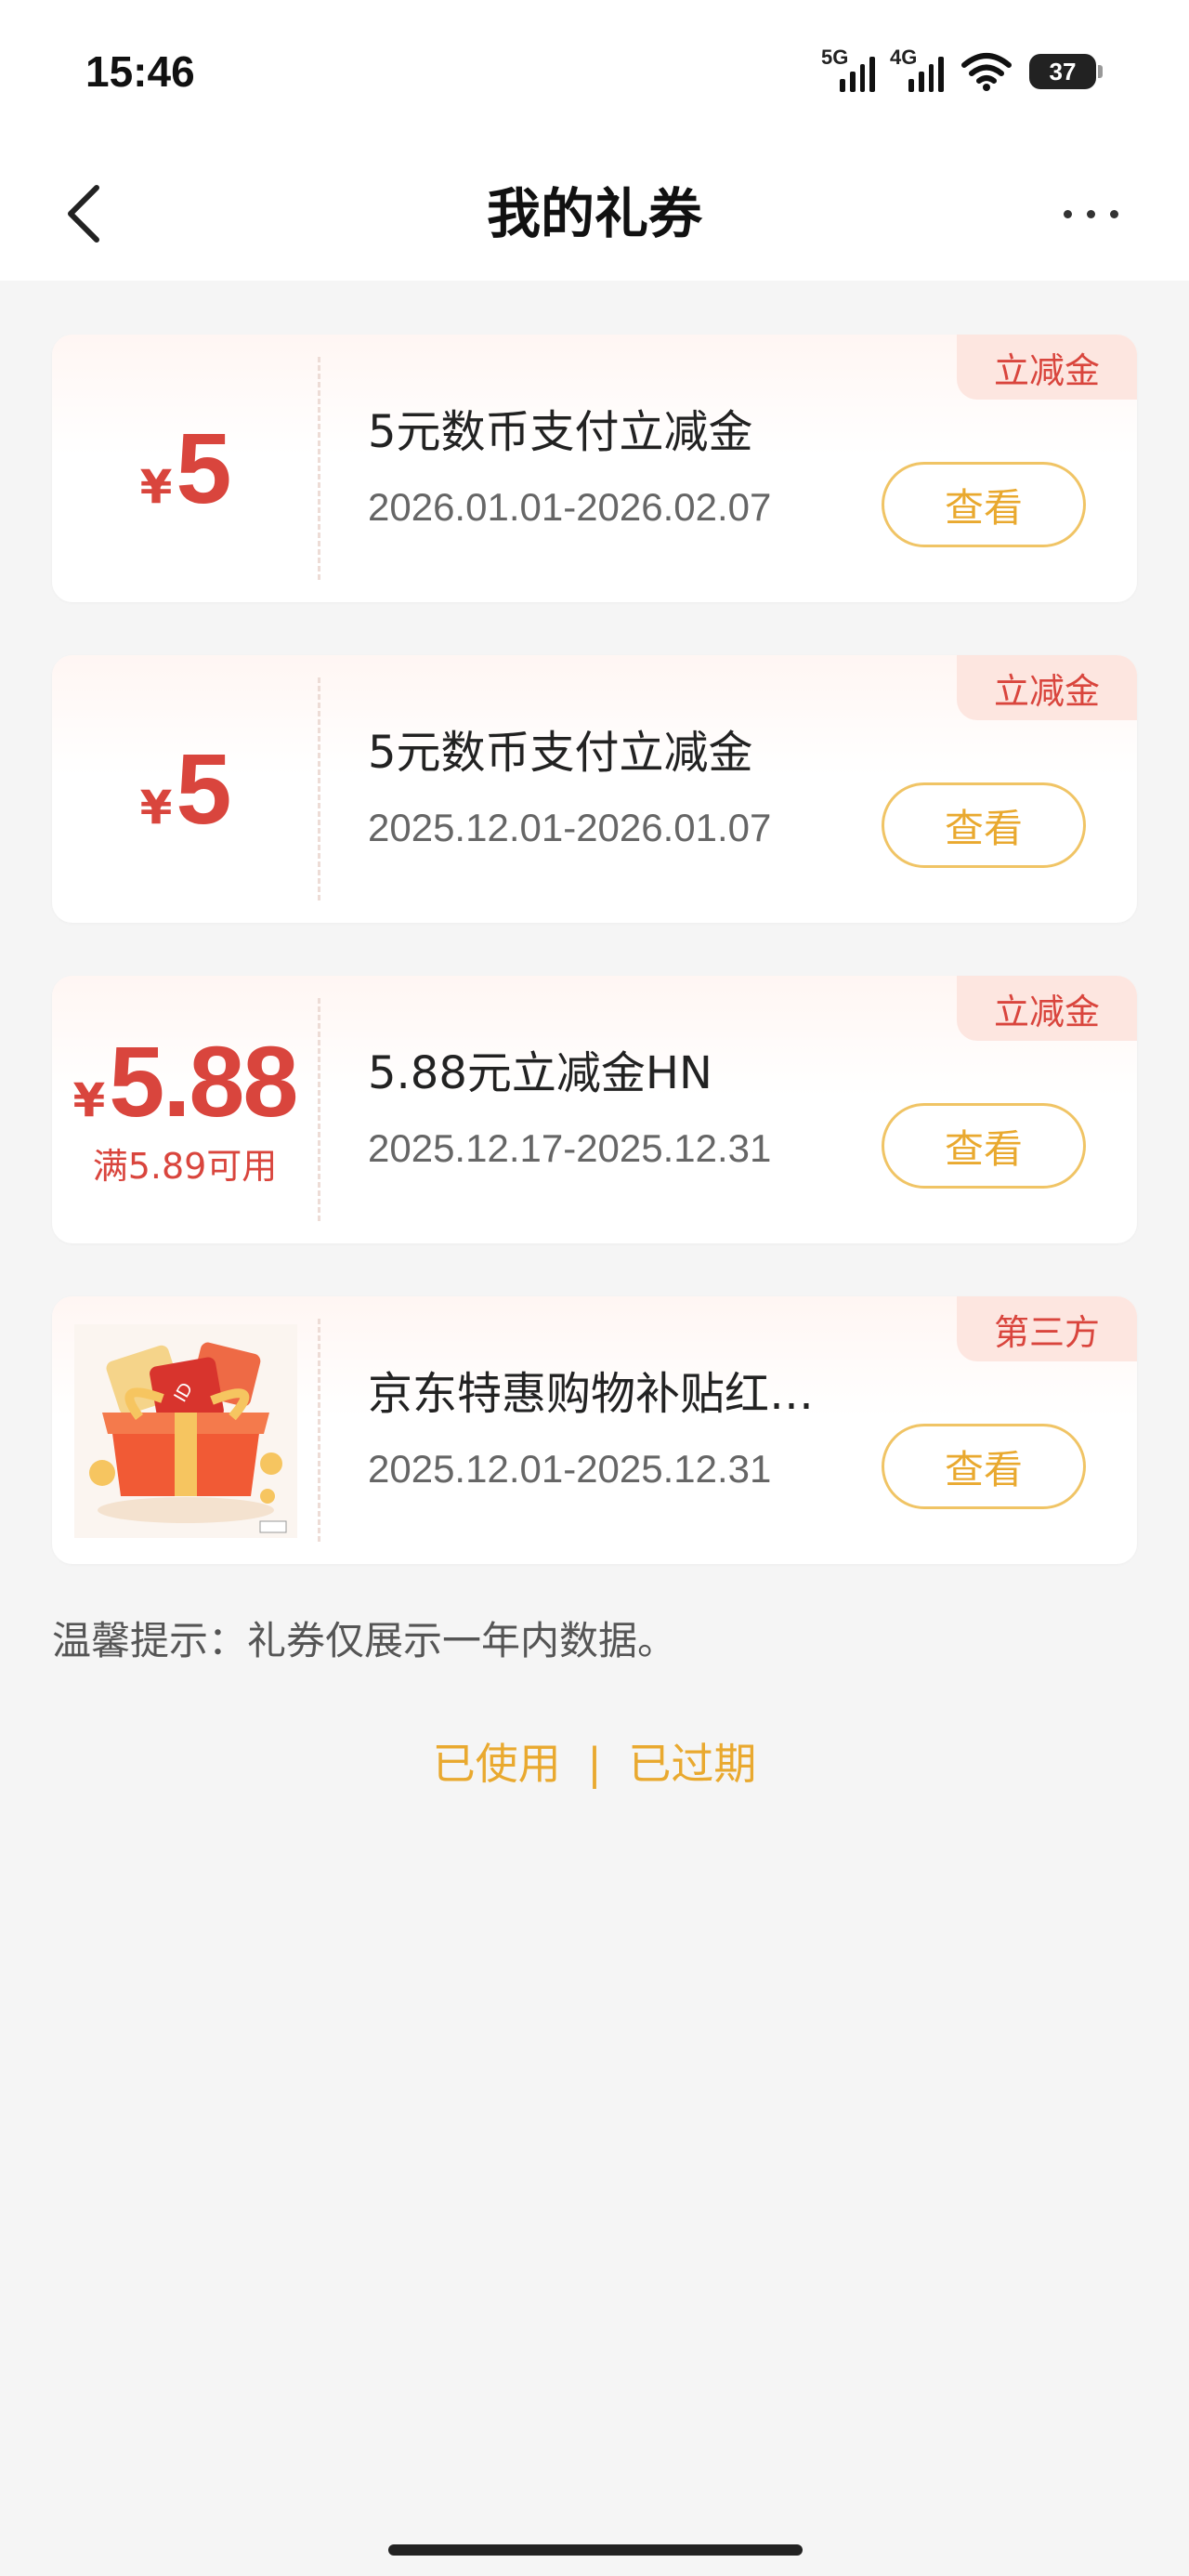 Image resolution: width=1189 pixels, height=2576 pixels. Describe the element at coordinates (497, 1764) in the screenshot. I see `used-link: 已使用` at that location.